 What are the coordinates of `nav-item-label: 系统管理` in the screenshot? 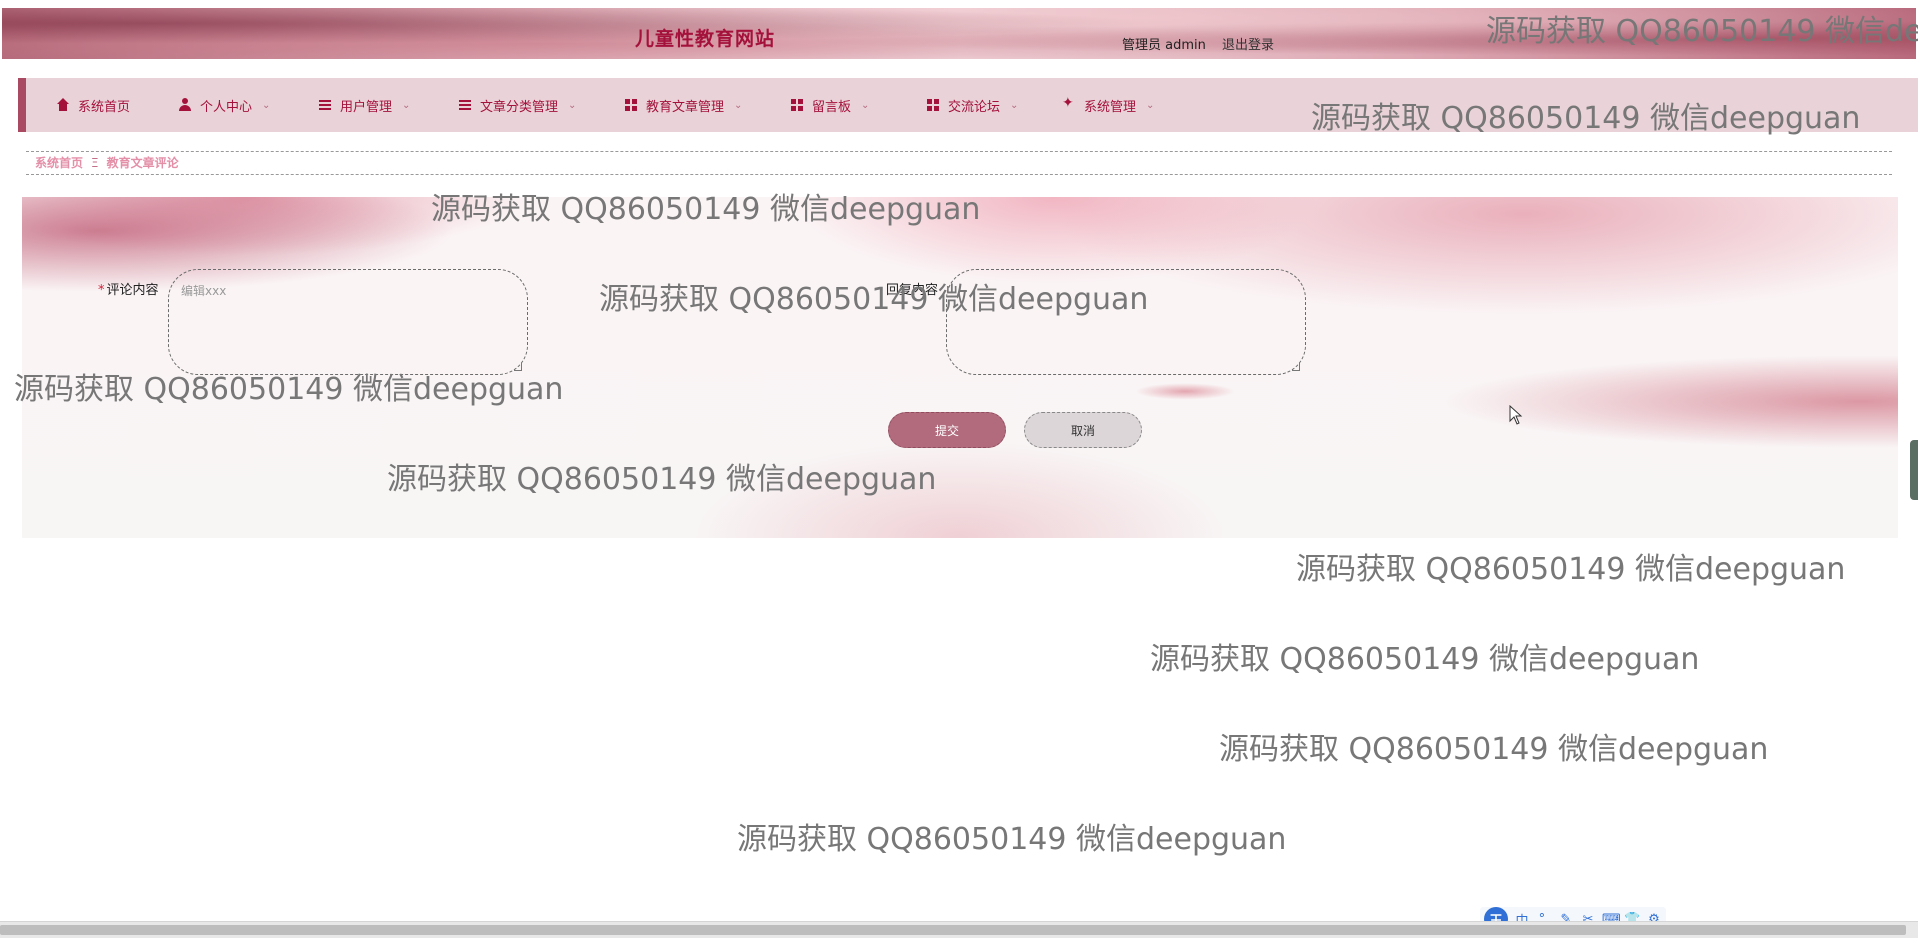 It's located at (1110, 107).